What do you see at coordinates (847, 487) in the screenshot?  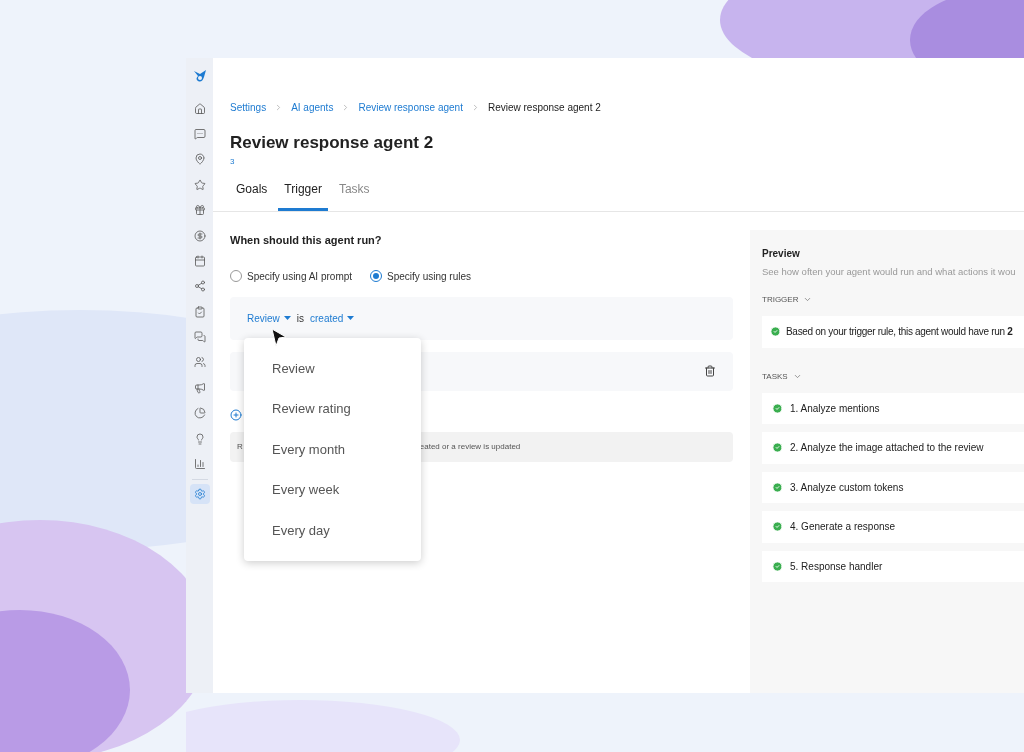 I see `task-label: 3. Analyze custom tokens` at bounding box center [847, 487].